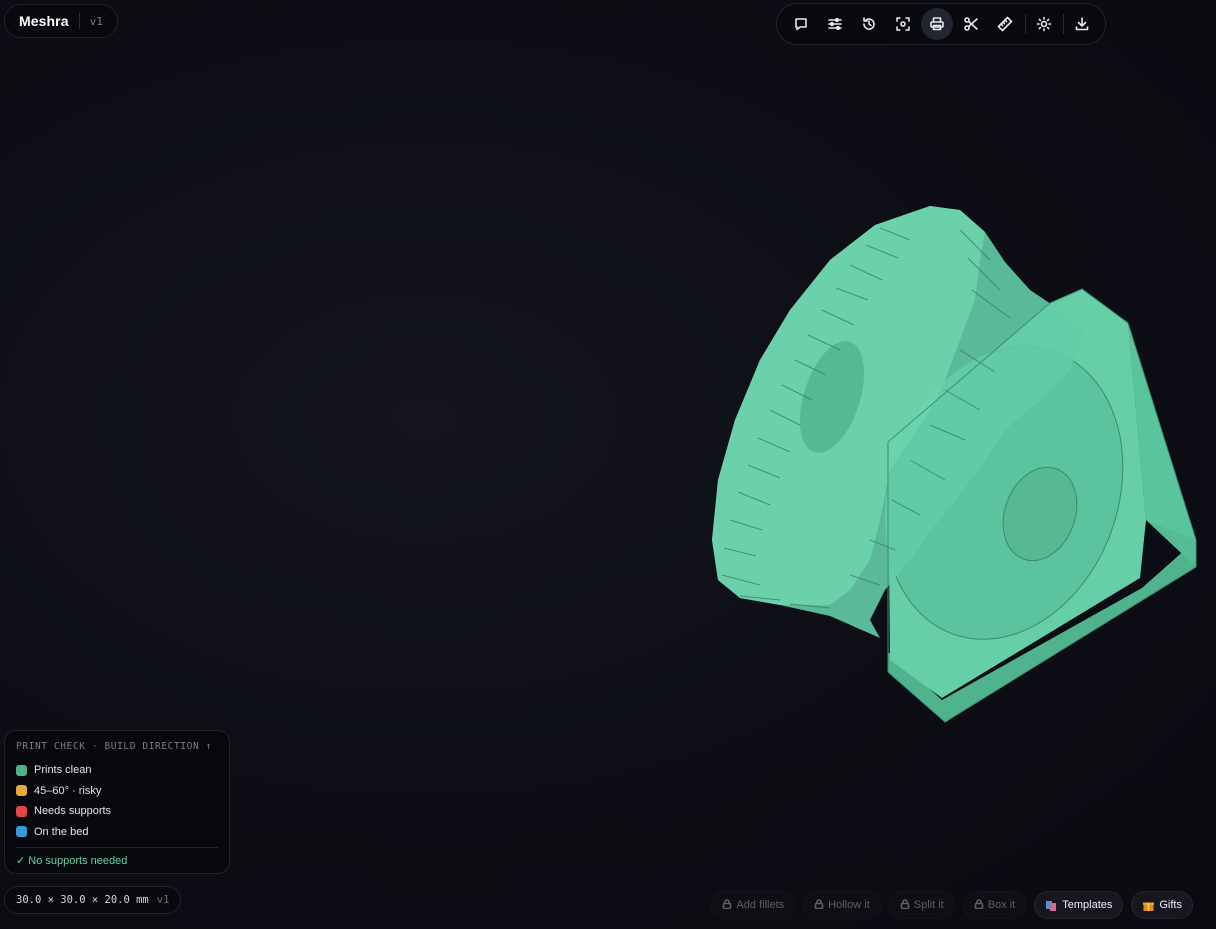  I want to click on split-label: Split it, so click(928, 905).